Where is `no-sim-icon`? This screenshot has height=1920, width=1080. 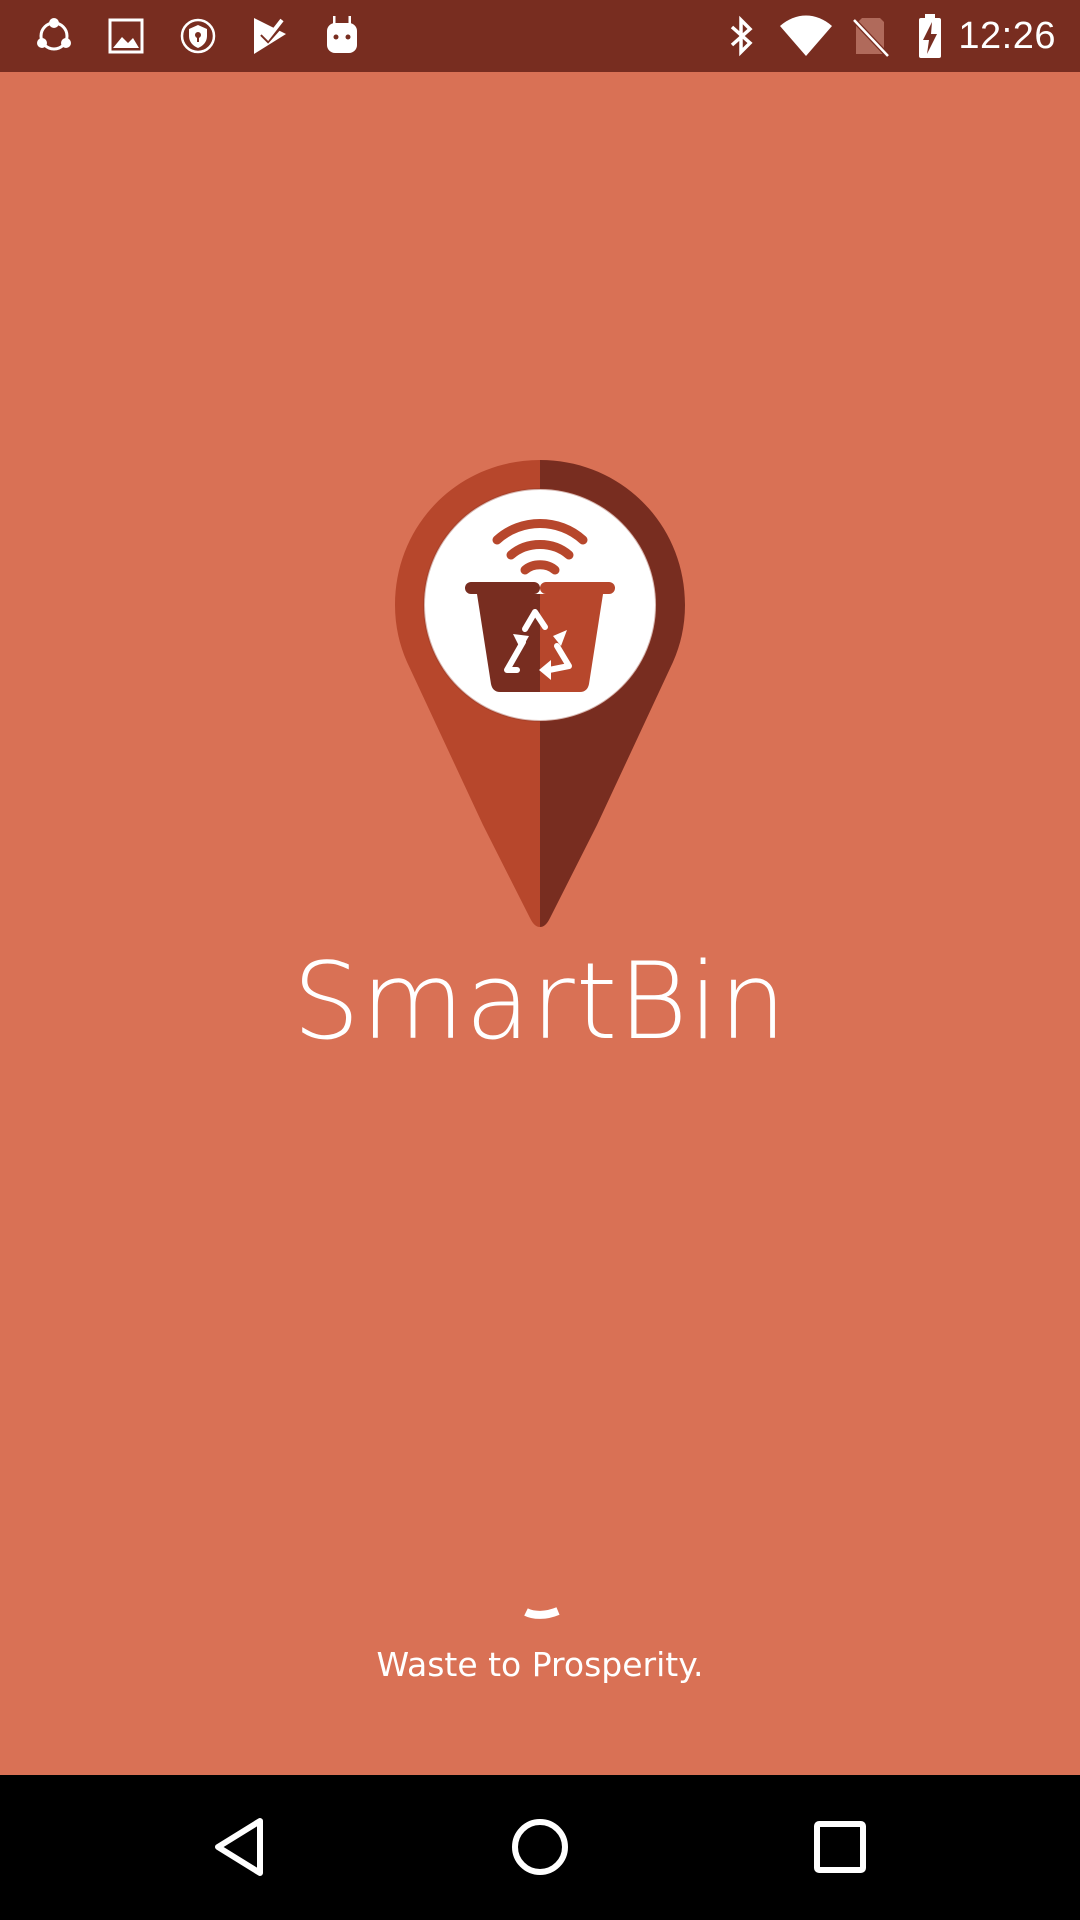 no-sim-icon is located at coordinates (870, 36).